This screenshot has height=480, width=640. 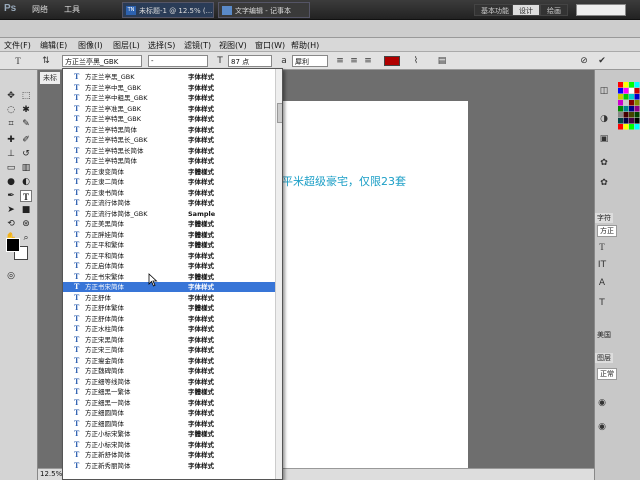 I want to click on font-option: T 方正水柱简体 字体样式, so click(x=169, y=329).